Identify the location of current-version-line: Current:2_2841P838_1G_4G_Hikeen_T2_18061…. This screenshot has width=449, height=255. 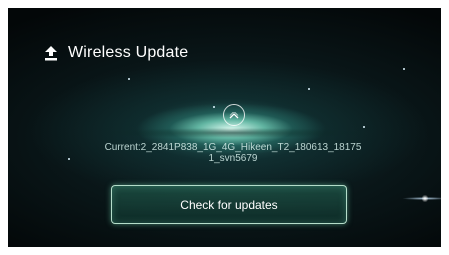
(233, 153).